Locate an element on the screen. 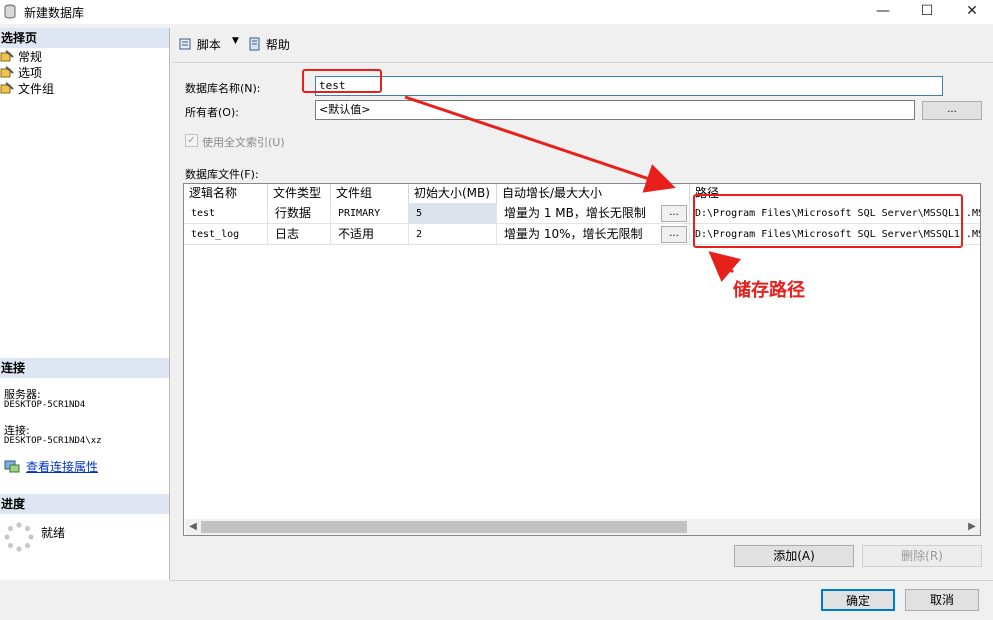 This screenshot has height=620, width=993. database-icon is located at coordinates (10, 11).